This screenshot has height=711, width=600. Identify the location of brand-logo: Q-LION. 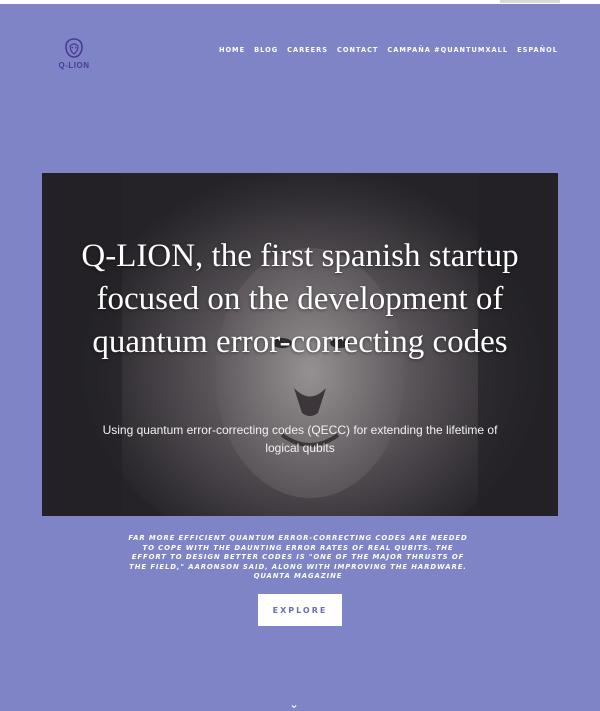
(74, 56).